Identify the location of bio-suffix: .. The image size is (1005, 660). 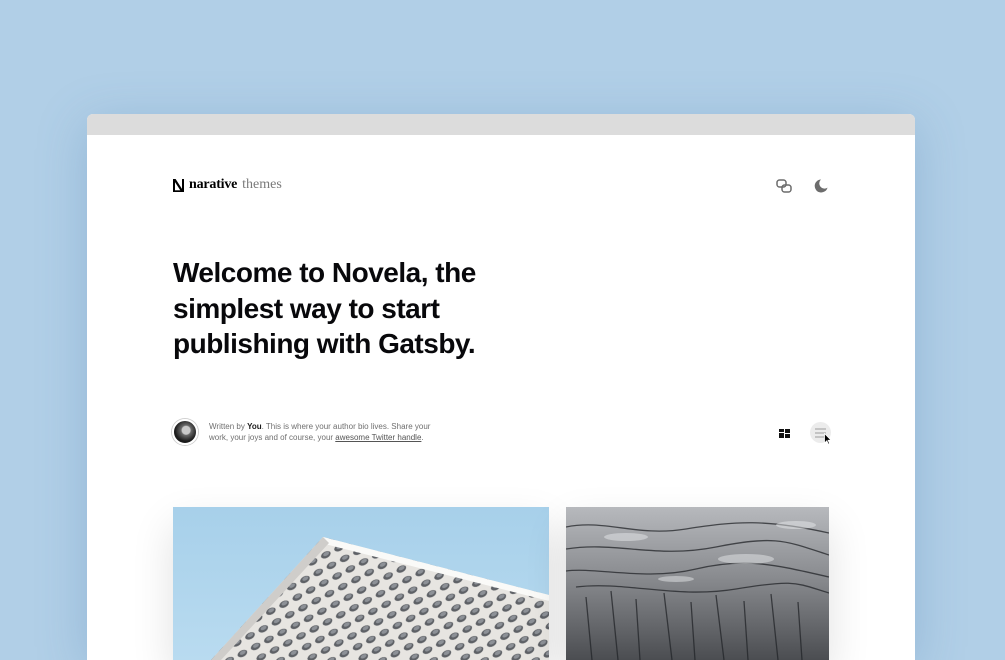
(422, 437).